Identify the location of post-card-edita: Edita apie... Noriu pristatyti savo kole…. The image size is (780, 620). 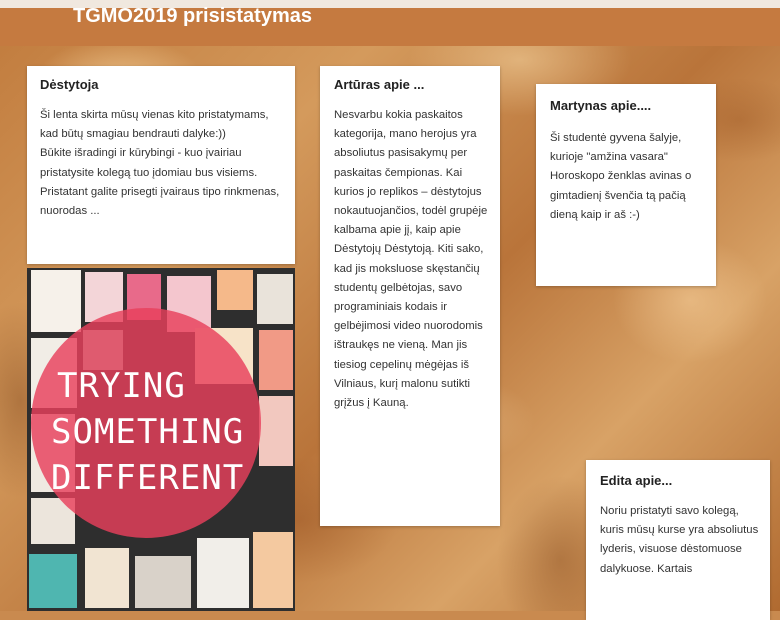
(678, 540).